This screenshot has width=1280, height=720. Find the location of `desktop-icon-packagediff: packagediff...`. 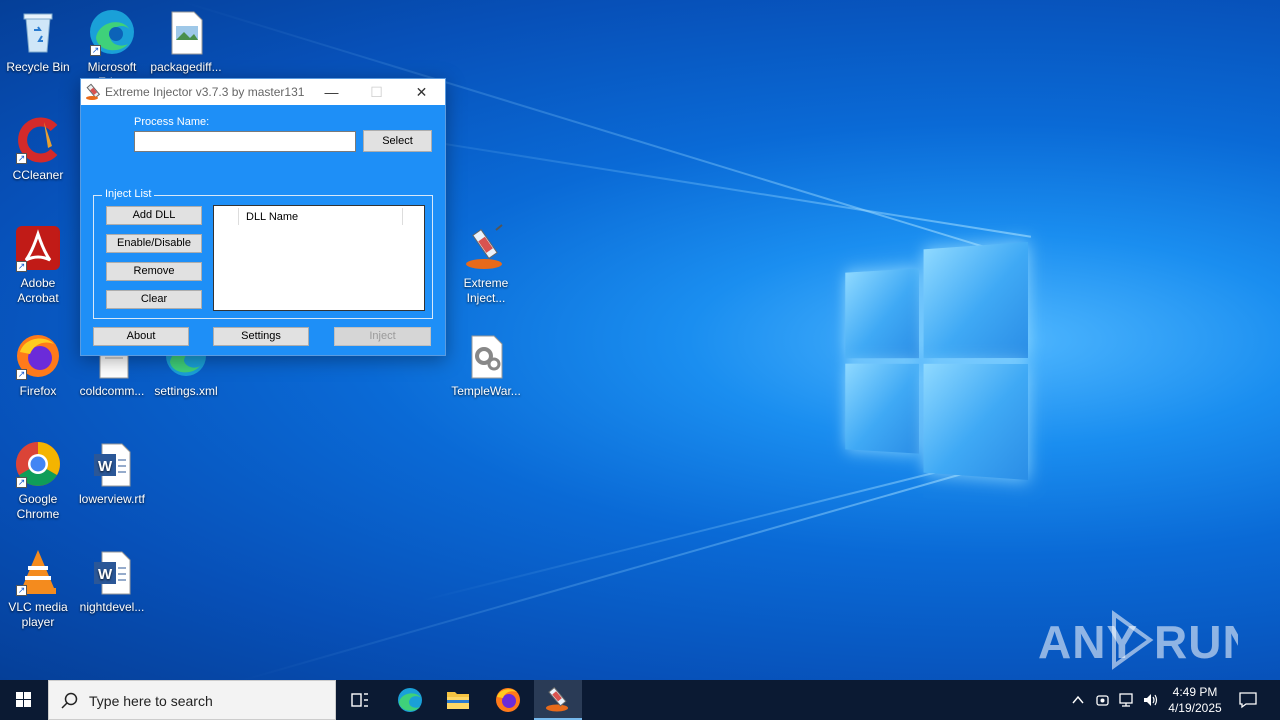

desktop-icon-packagediff: packagediff... is located at coordinates (186, 41).